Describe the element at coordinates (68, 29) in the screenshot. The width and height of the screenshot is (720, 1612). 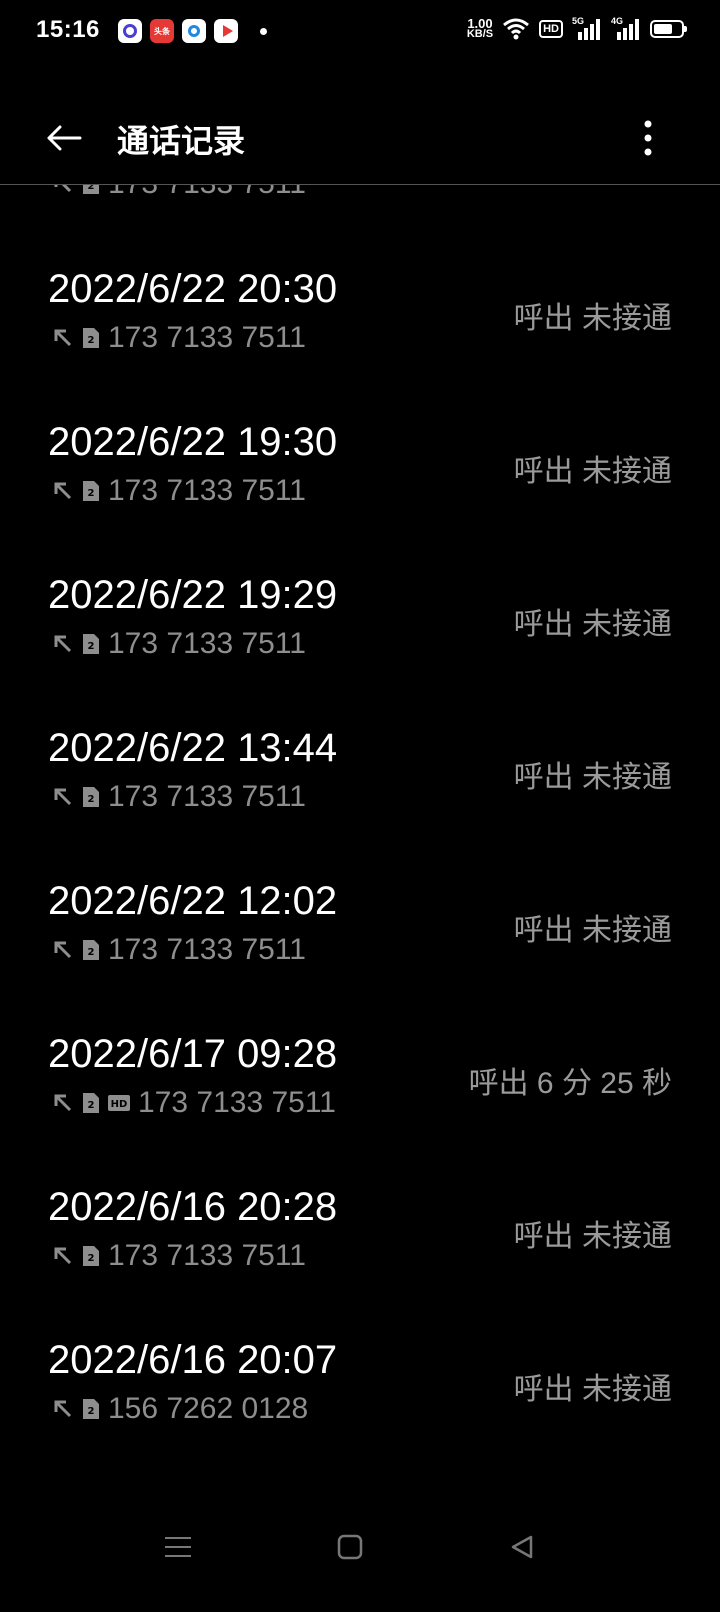
I see `status-time: 15:16` at that location.